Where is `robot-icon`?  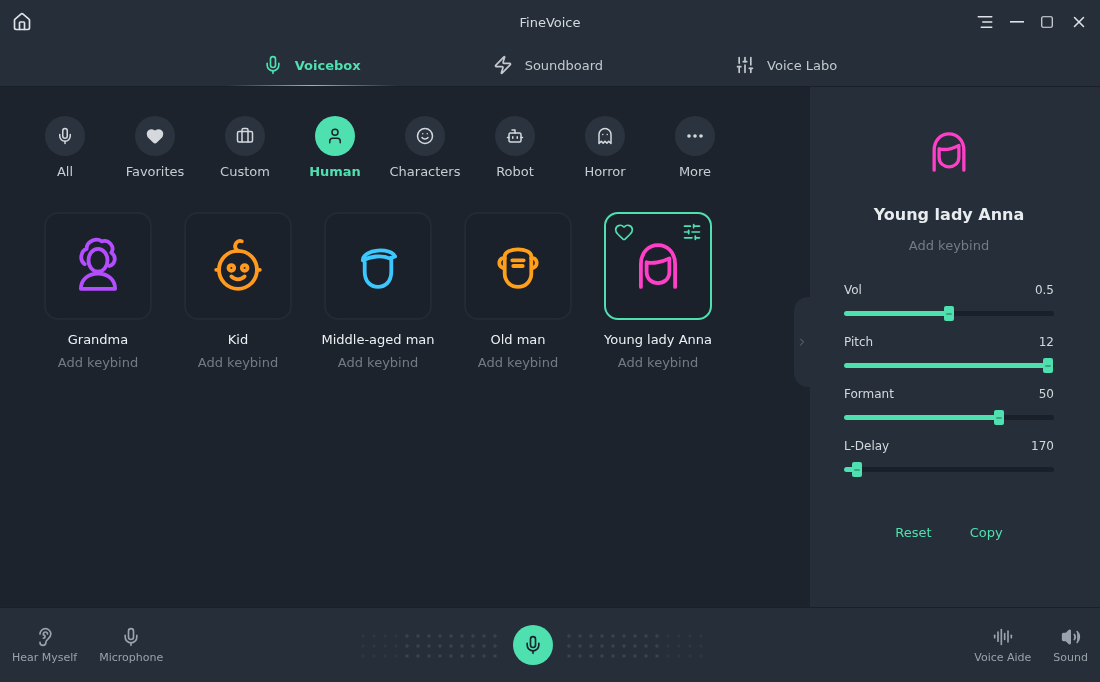 robot-icon is located at coordinates (515, 136).